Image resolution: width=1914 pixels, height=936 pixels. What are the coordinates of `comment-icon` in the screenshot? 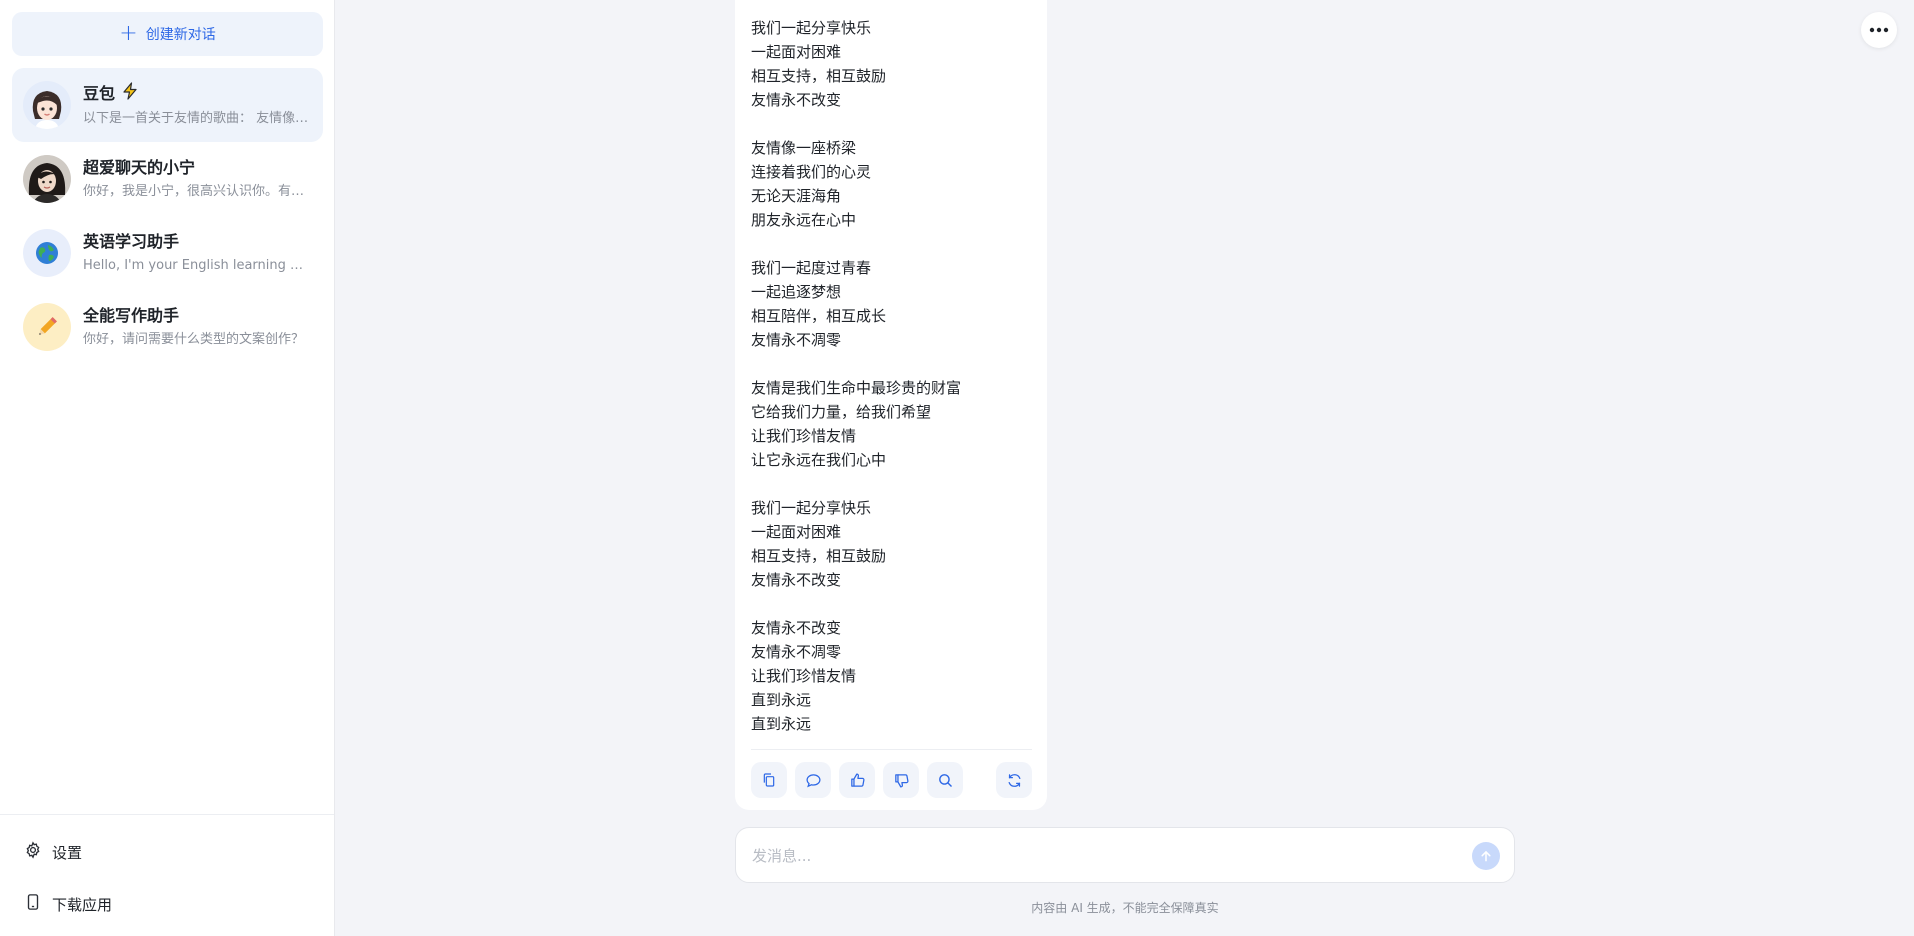 It's located at (813, 780).